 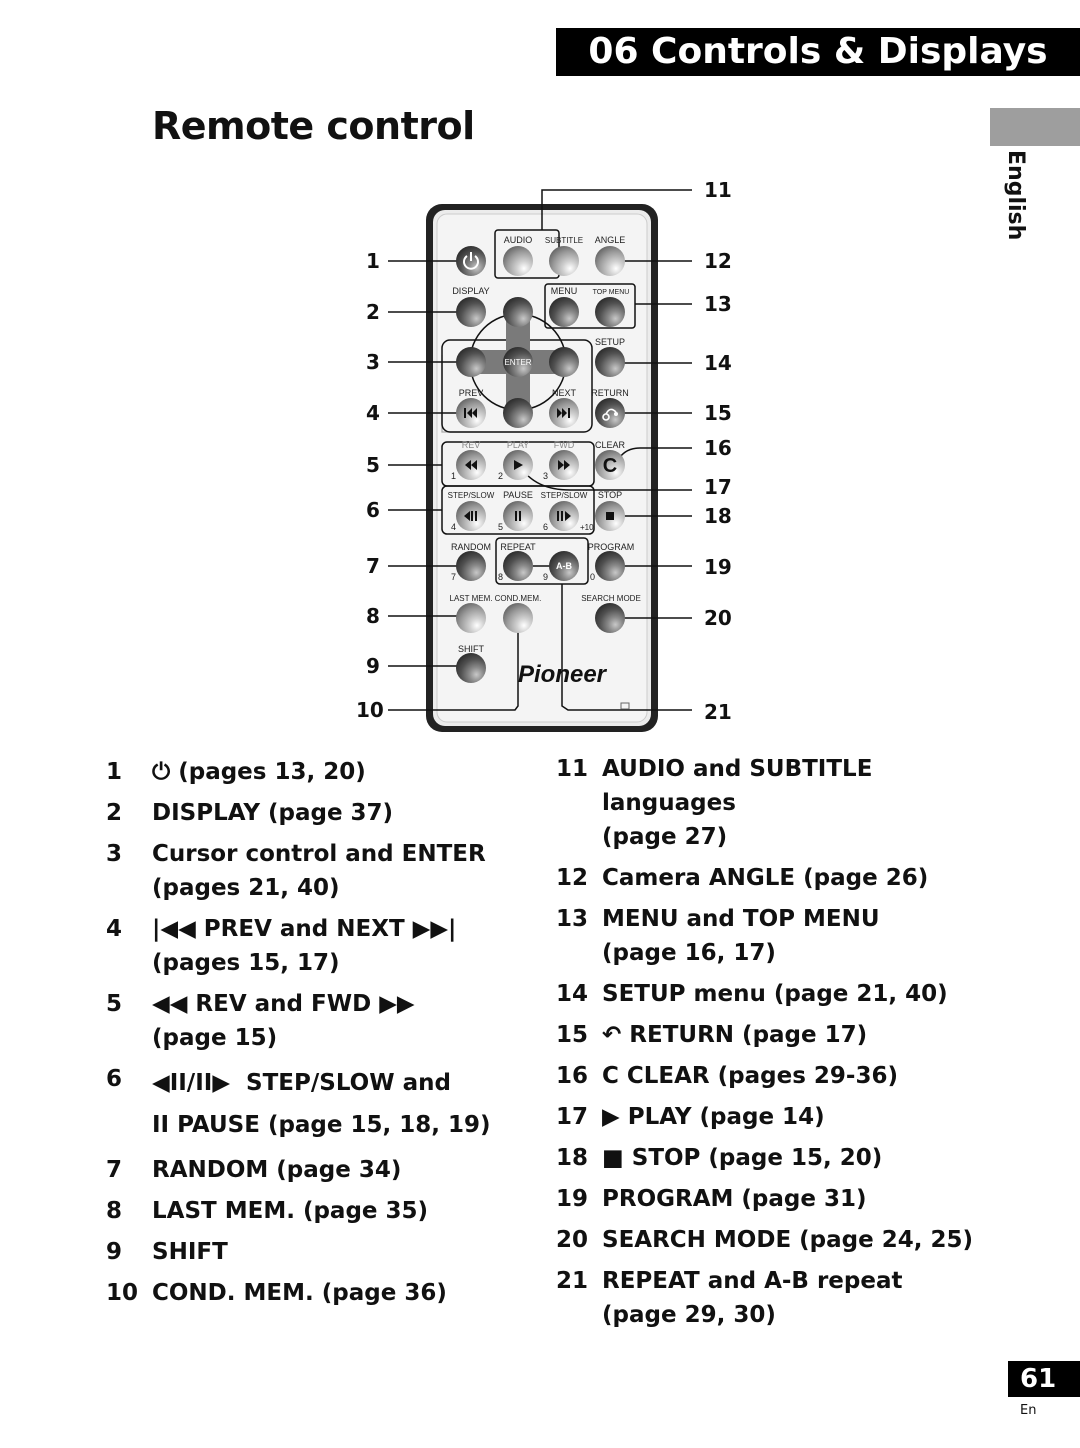 I want to click on legend-text: Cursor control and ENTER, so click(x=319, y=854).